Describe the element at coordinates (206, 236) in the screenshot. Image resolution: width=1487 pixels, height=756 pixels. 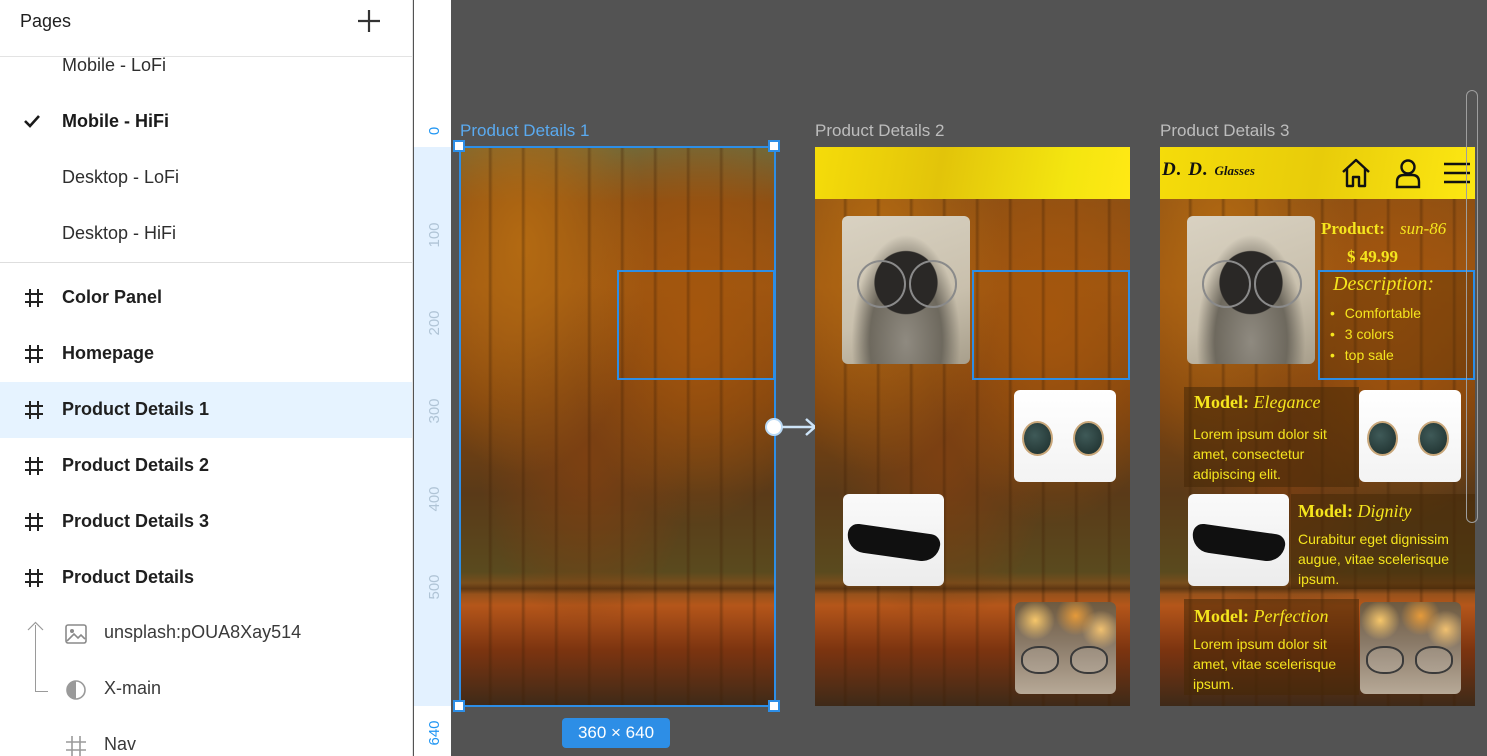
I see `page-item-desktop-hifi: Desktop - HiFi` at that location.